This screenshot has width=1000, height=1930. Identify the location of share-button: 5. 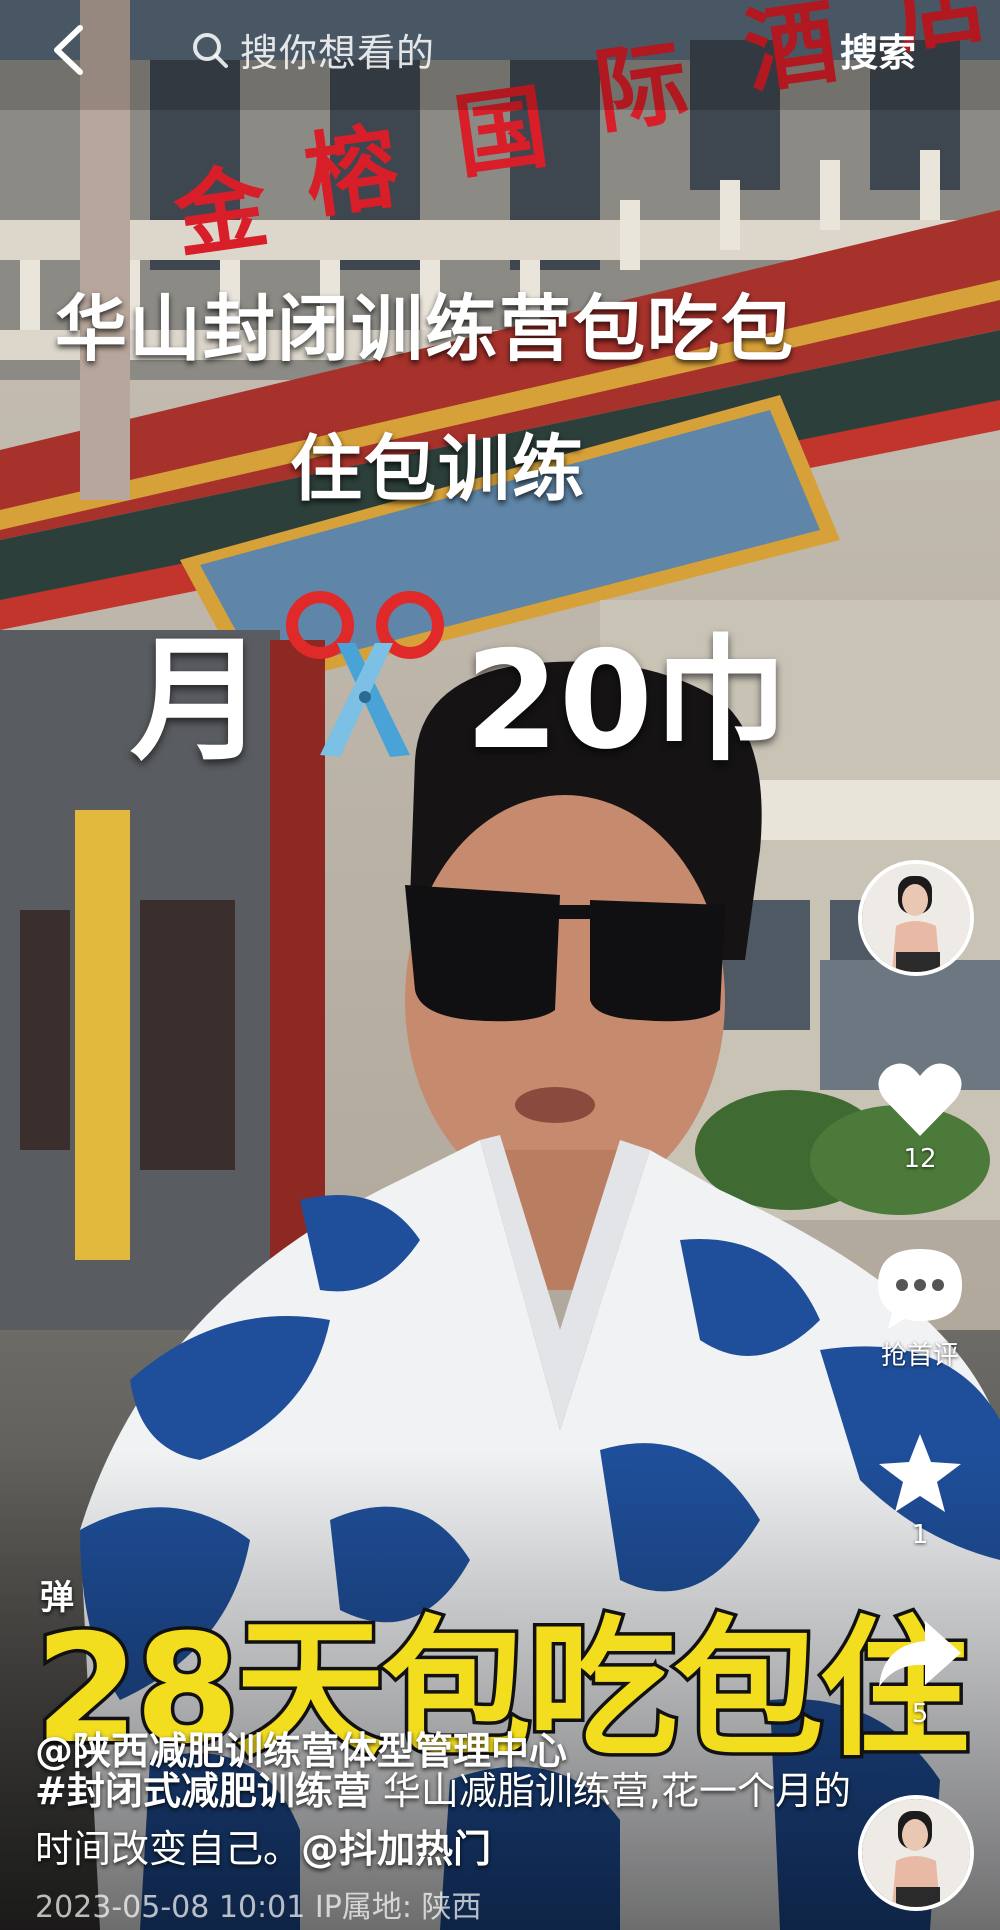
(920, 1672).